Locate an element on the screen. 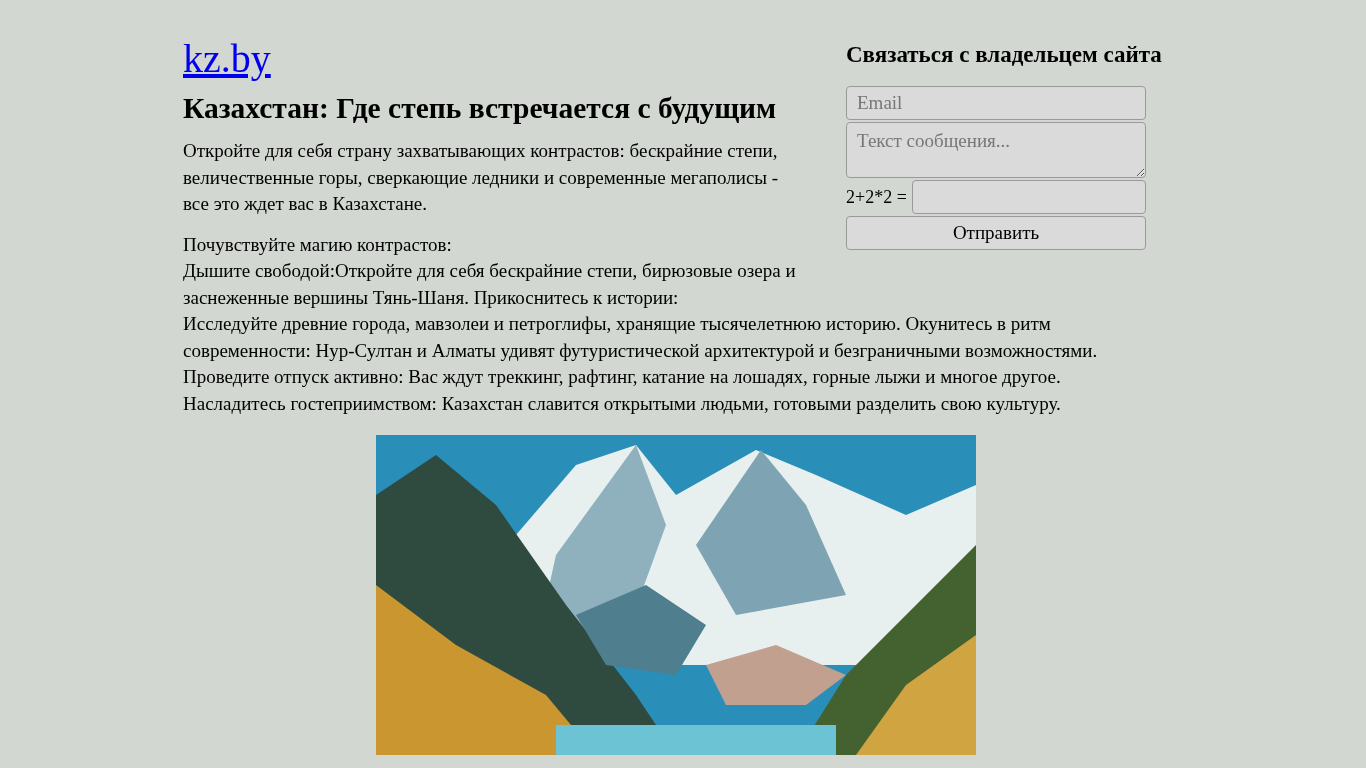 Image resolution: width=1366 pixels, height=768 pixels. text-line: Проведите отпуск активно: Вас ждут треккинг, рафтинг, катание на лошадях, горные лыжи и многое другое. is located at coordinates (622, 377).